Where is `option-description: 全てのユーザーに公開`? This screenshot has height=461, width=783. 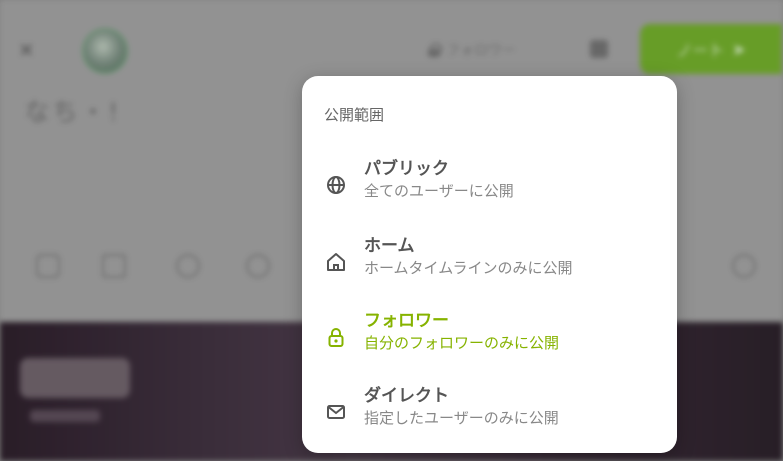
option-description: 全てのユーザーに公開 is located at coordinates (439, 191).